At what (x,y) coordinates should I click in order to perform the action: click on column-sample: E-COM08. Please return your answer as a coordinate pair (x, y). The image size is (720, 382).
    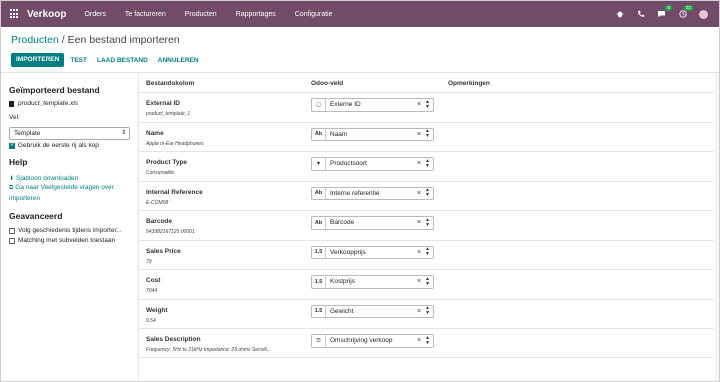
    Looking at the image, I should click on (157, 202).